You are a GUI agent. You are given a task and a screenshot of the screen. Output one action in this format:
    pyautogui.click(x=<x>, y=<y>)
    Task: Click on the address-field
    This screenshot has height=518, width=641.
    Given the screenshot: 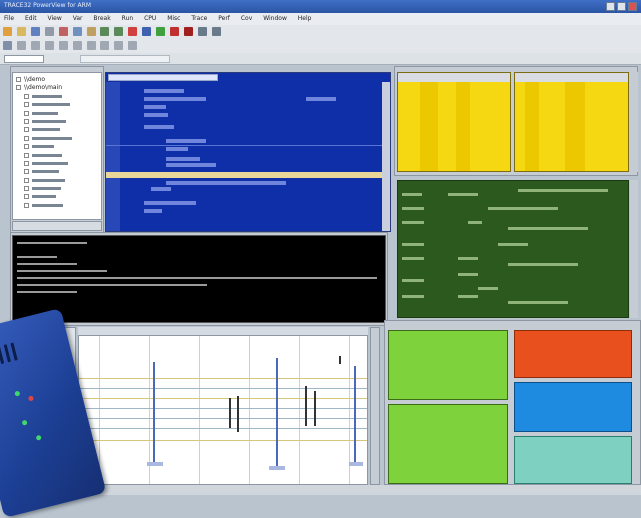 What is the action you would take?
    pyautogui.click(x=125, y=59)
    